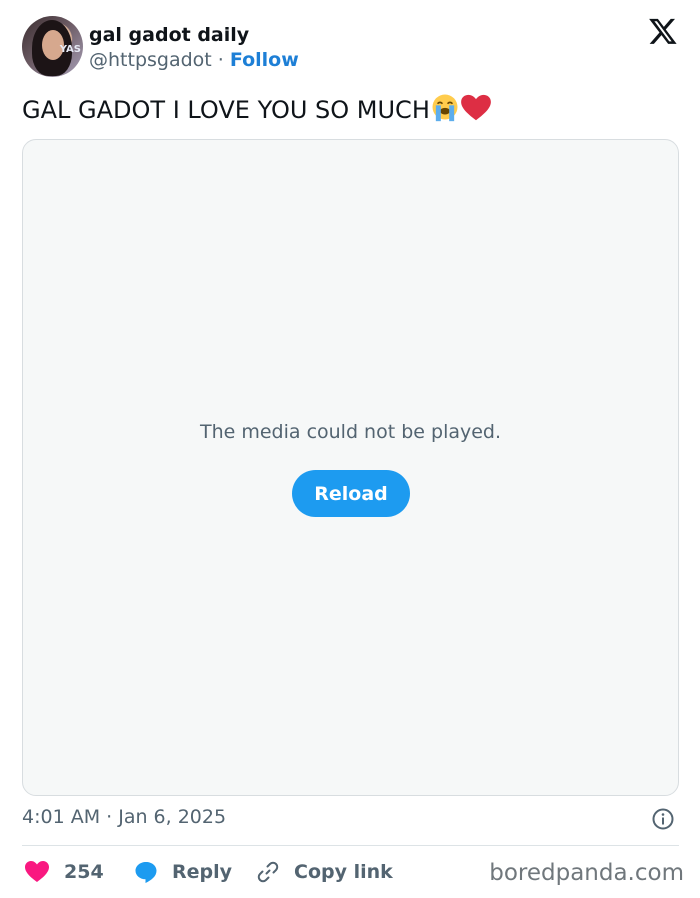 The height and width of the screenshot is (898, 700). Describe the element at coordinates (663, 31) in the screenshot. I see `x-logo-icon` at that location.